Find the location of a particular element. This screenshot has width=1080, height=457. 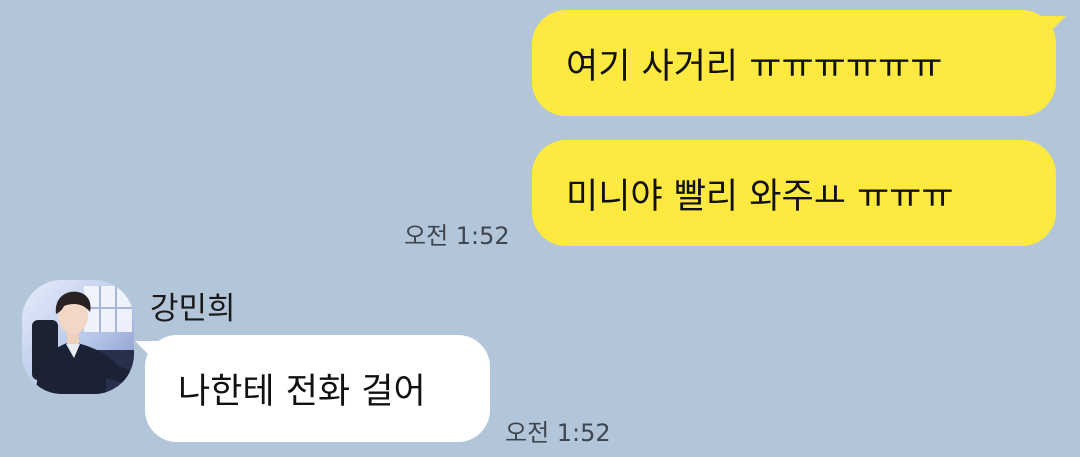

sender-name: 강민희 is located at coordinates (193, 305).